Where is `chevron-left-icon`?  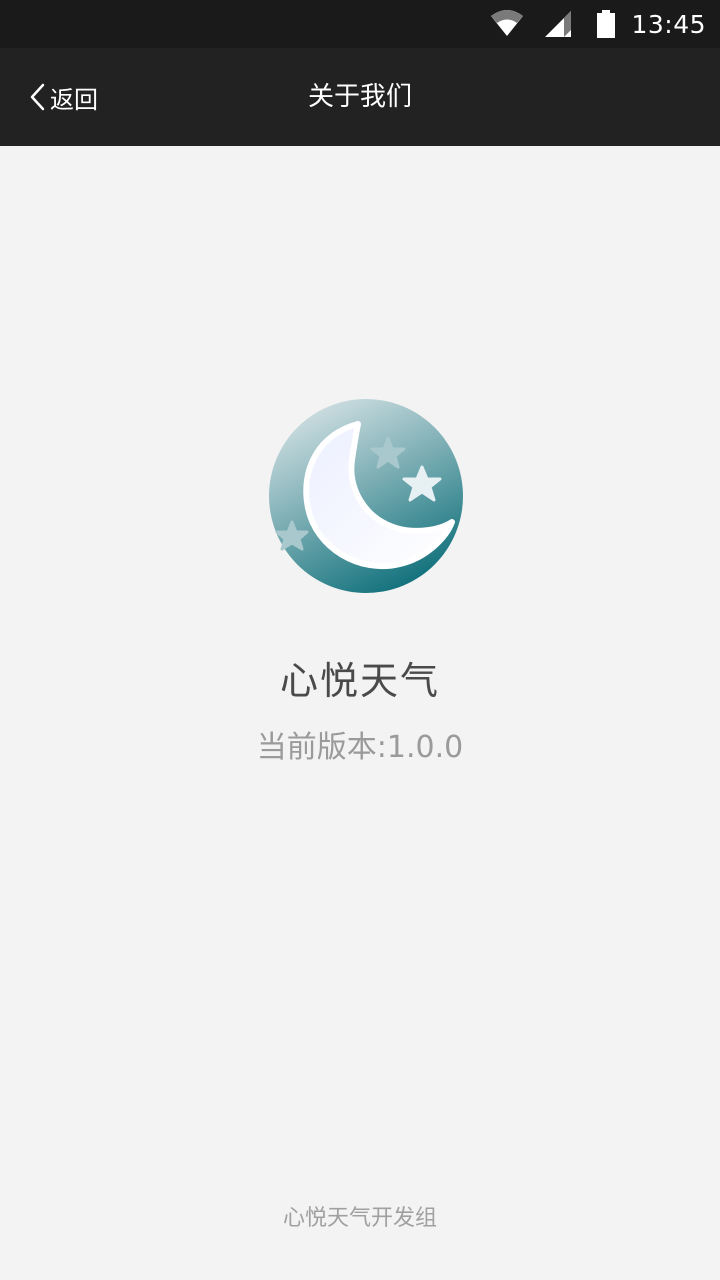 chevron-left-icon is located at coordinates (37, 97).